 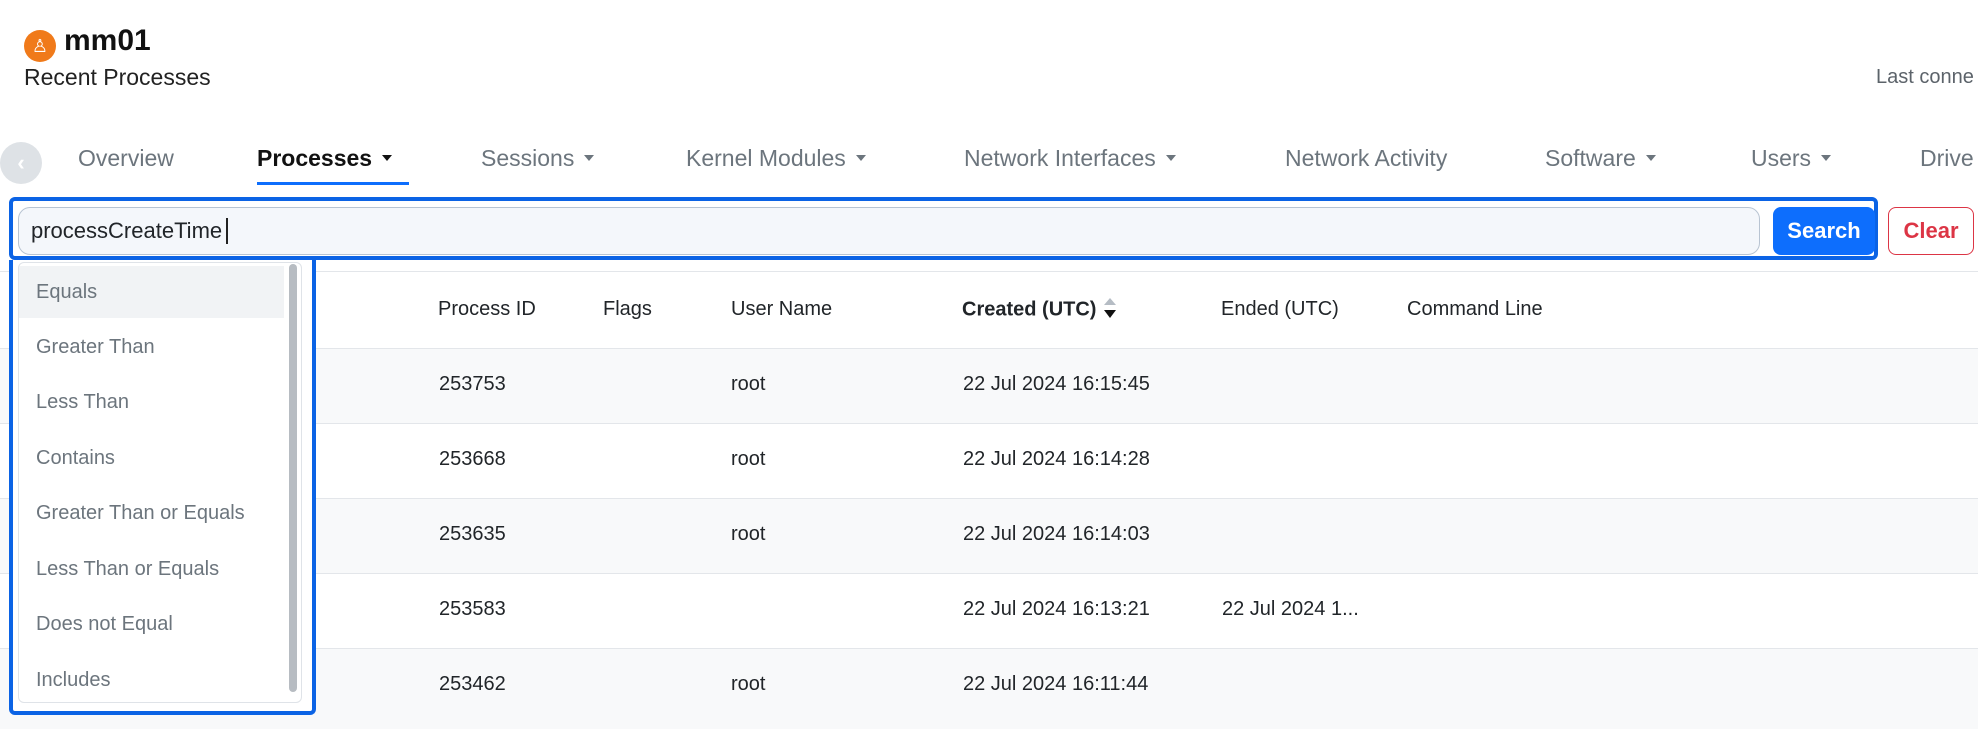 I want to click on operator-option-does-not-equal: Does not Equal, so click(x=151, y=624).